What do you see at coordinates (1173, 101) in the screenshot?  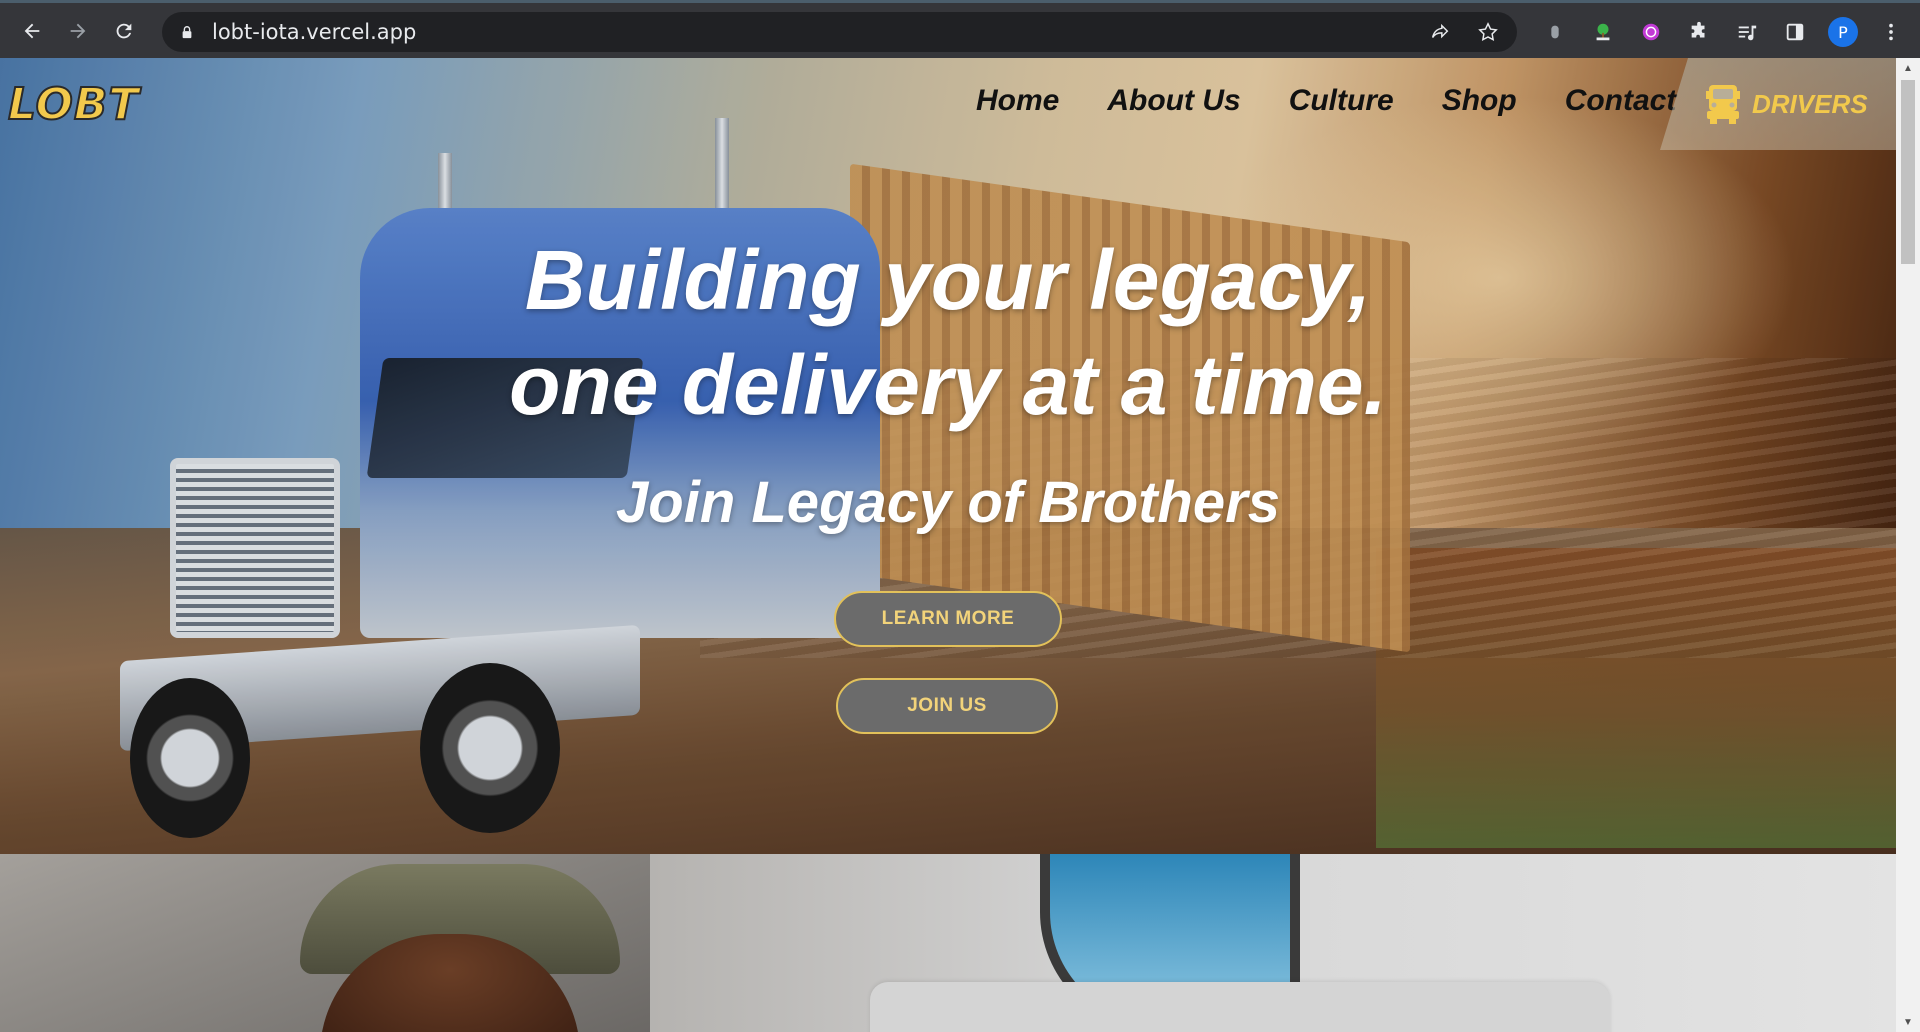 I see `nav-about-us: About Us` at bounding box center [1173, 101].